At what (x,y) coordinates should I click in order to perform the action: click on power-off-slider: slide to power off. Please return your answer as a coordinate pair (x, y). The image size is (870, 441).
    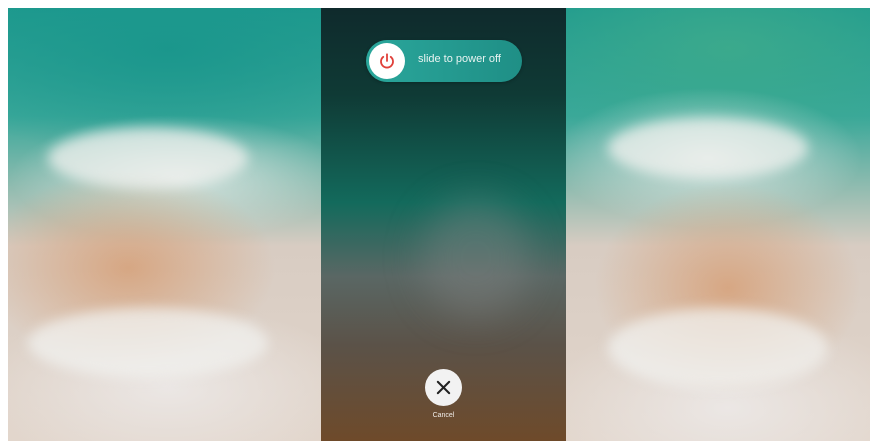
    Looking at the image, I should click on (444, 61).